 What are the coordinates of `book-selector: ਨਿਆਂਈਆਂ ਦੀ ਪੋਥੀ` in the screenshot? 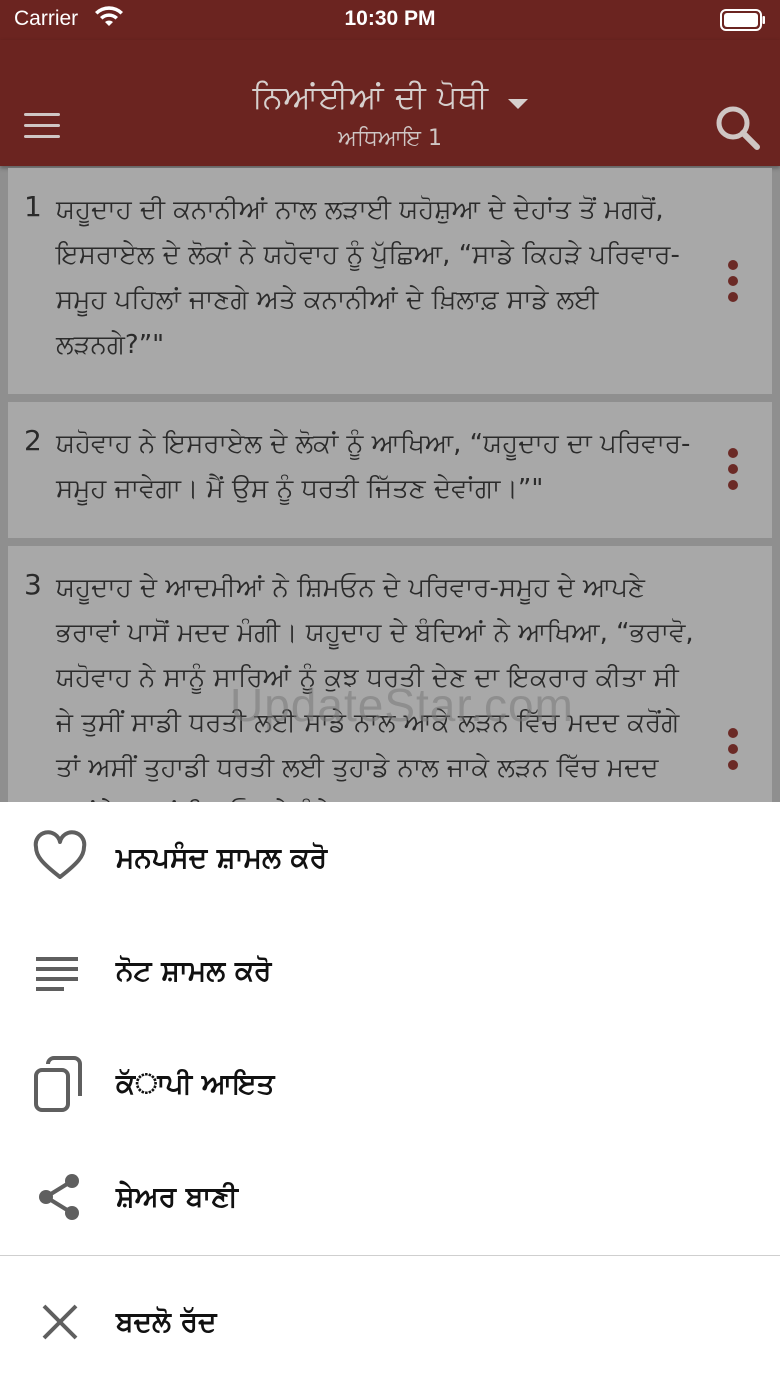 It's located at (390, 97).